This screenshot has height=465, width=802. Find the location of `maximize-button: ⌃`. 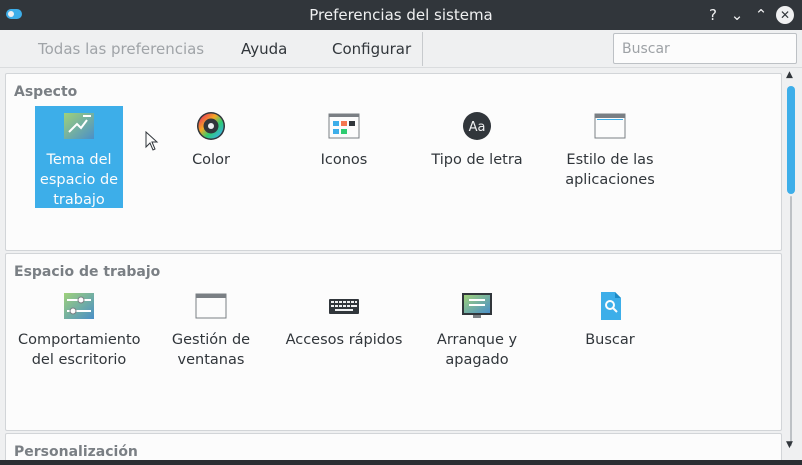

maximize-button: ⌃ is located at coordinates (761, 15).